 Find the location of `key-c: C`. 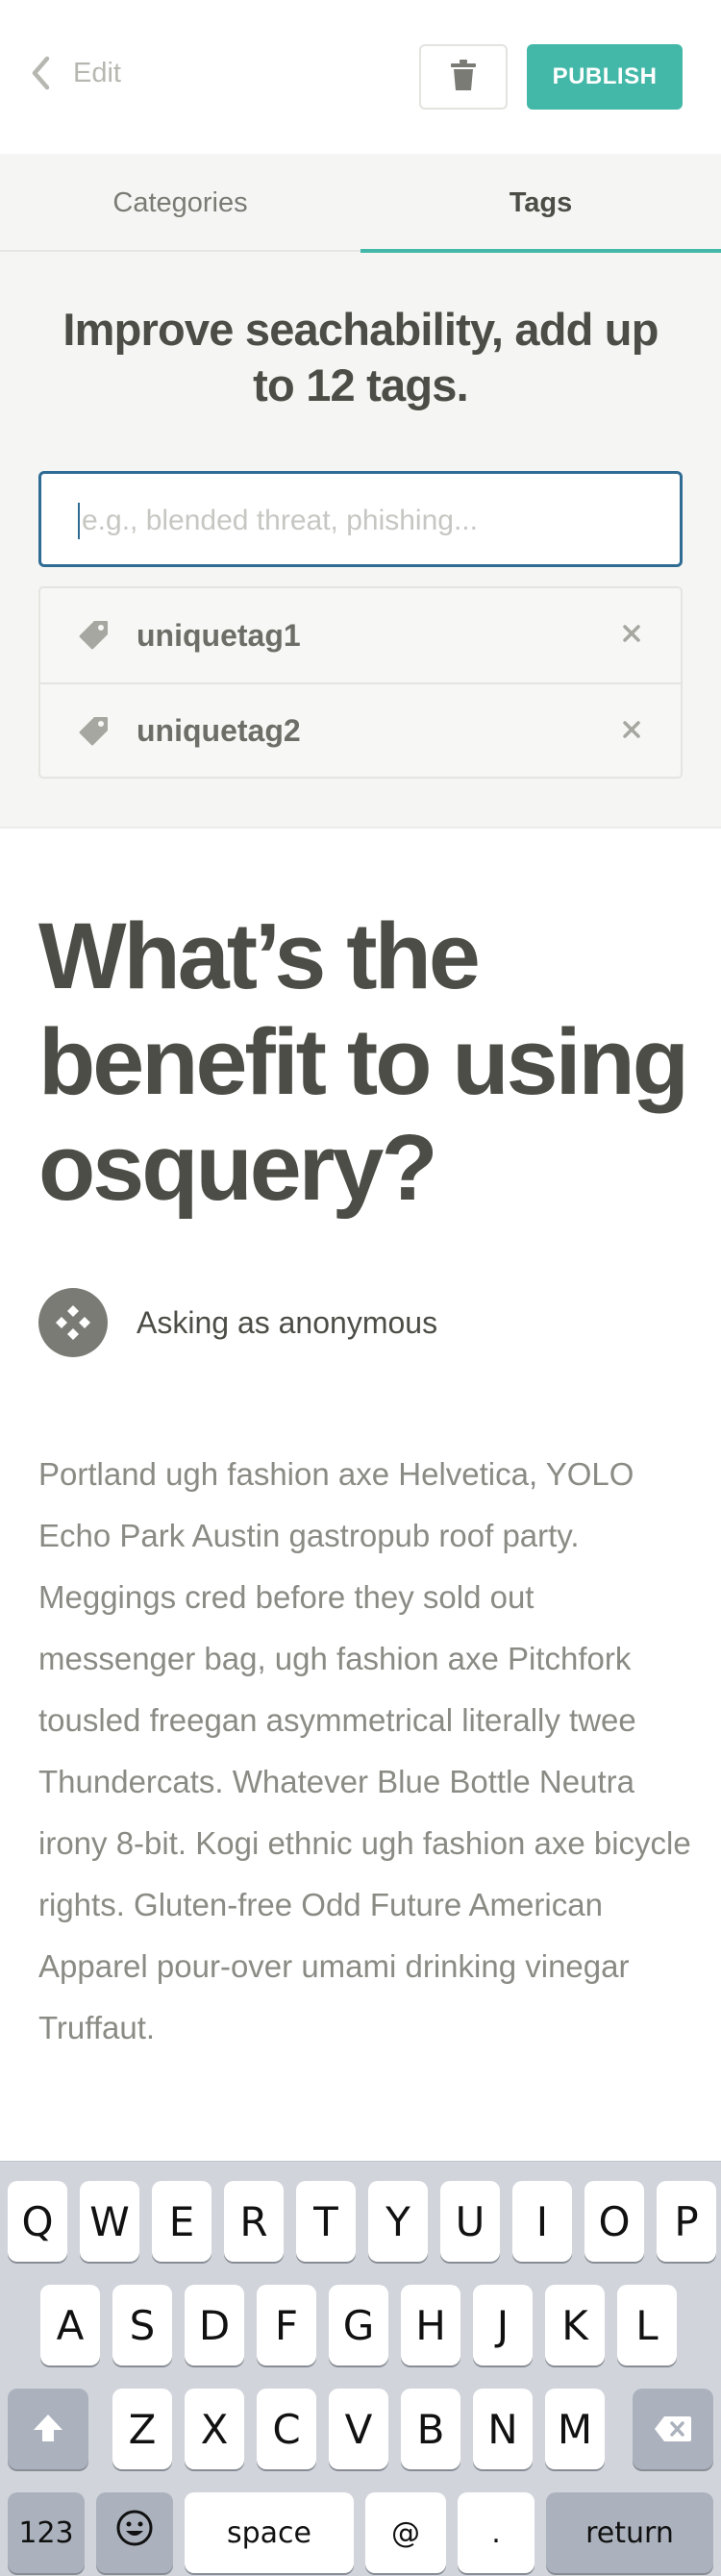

key-c: C is located at coordinates (286, 2429).